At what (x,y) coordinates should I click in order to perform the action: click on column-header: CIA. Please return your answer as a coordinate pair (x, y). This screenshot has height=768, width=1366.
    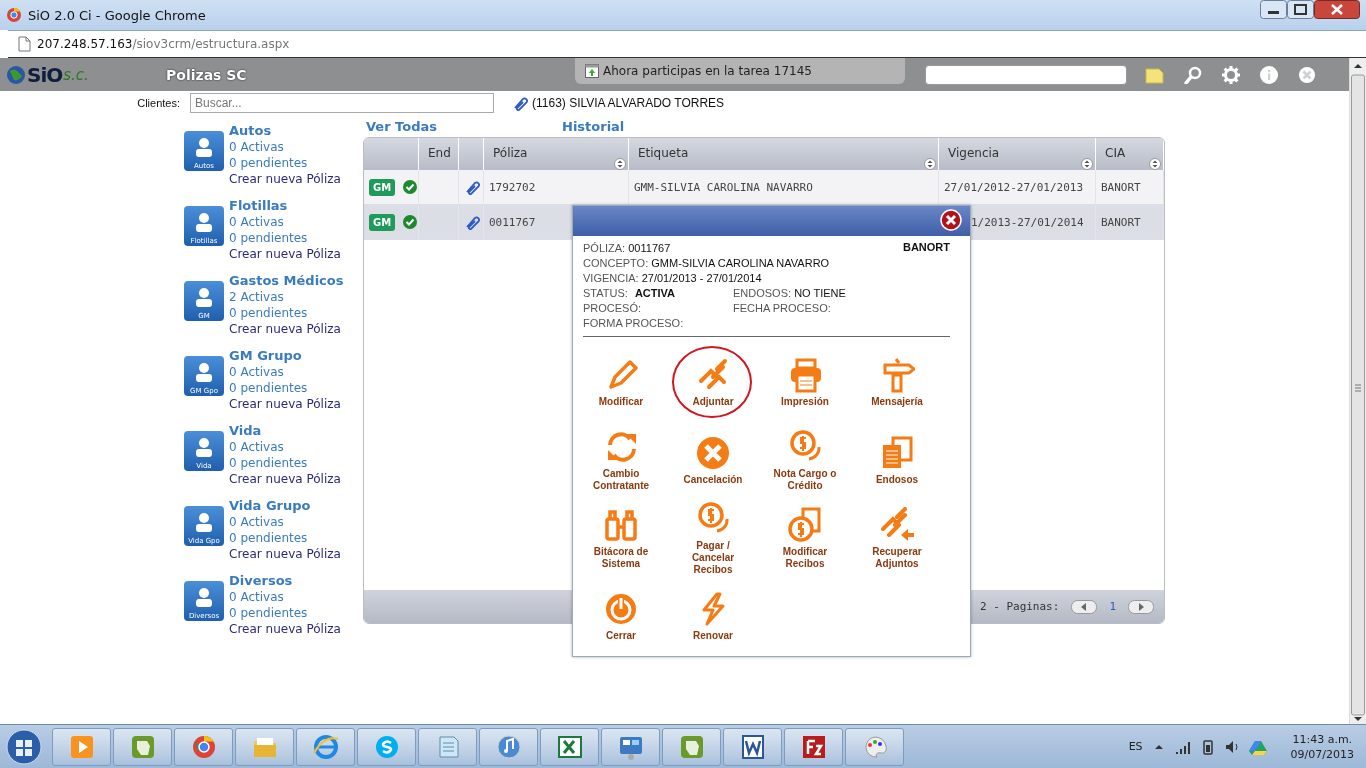
    Looking at the image, I should click on (1115, 153).